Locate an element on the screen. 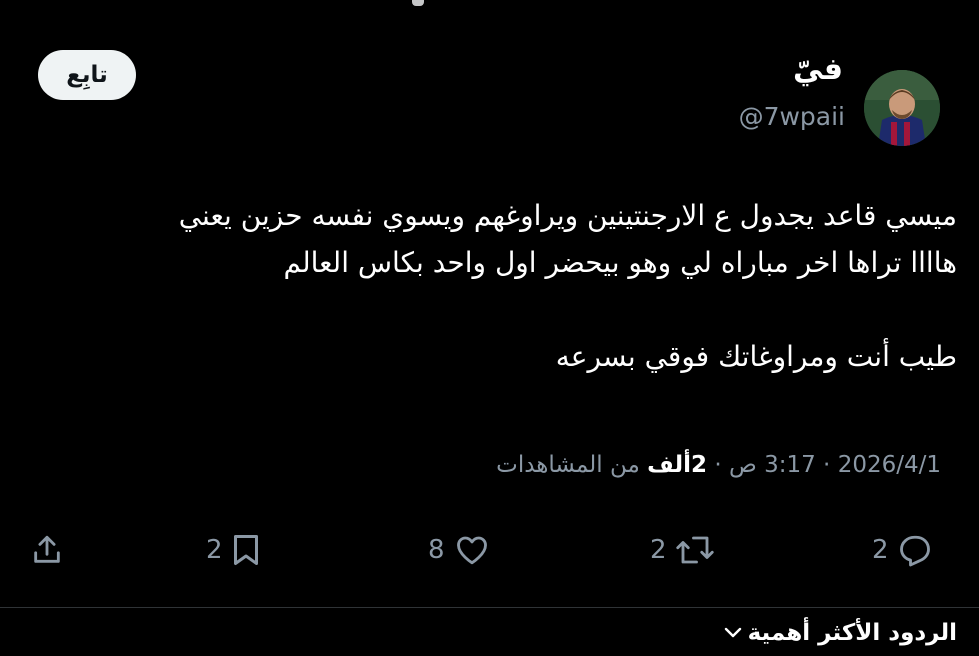  divider is located at coordinates (489, 607).